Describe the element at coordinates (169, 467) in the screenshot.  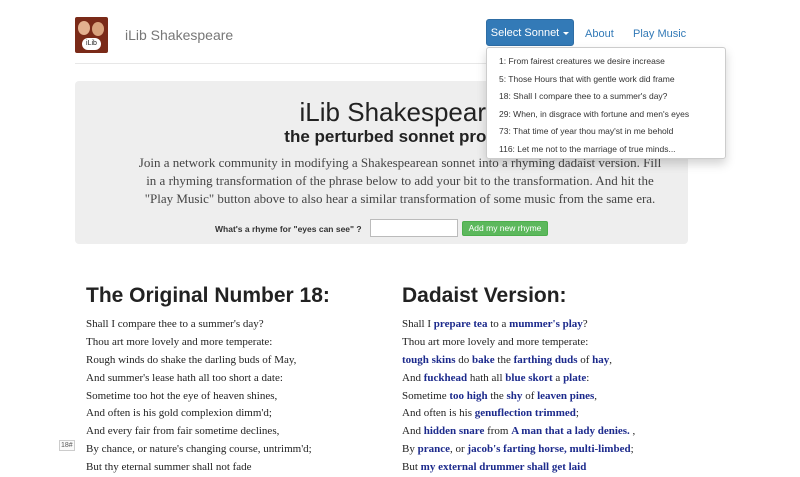
I see `poem-line: But thy eternal summer shall not fade` at that location.